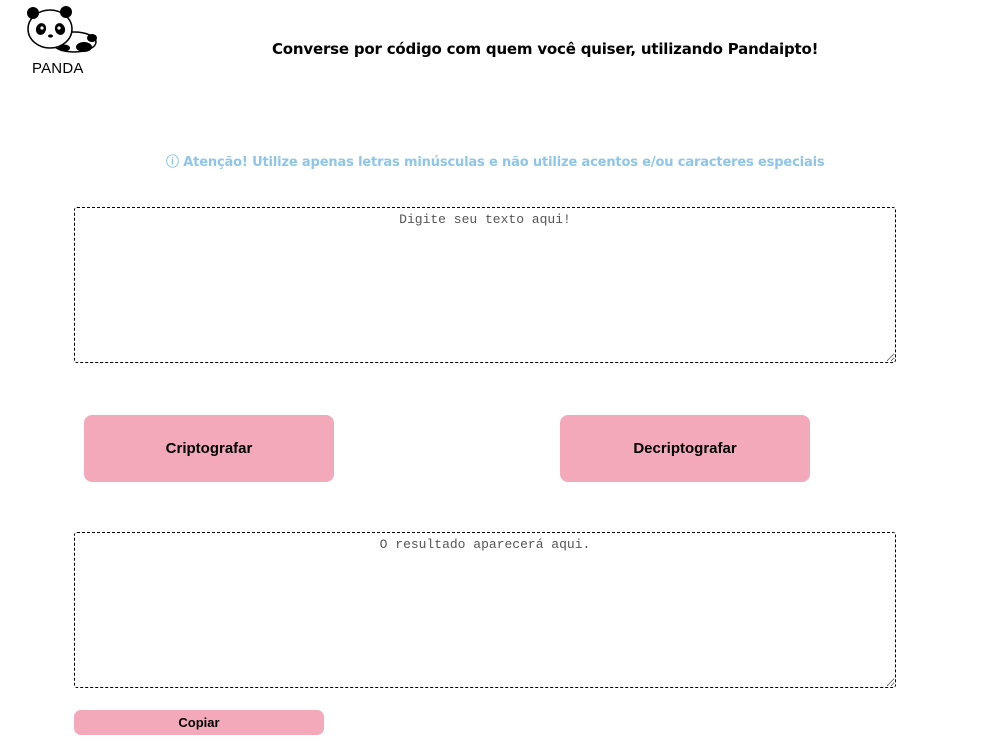  What do you see at coordinates (62, 29) in the screenshot?
I see `panda-logo-icon` at bounding box center [62, 29].